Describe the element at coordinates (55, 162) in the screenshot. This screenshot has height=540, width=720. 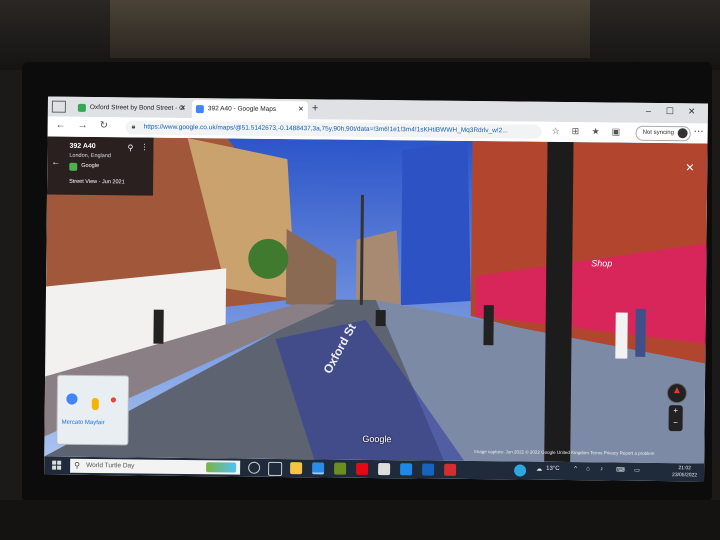
I see `back-arrow-icon: ←` at that location.